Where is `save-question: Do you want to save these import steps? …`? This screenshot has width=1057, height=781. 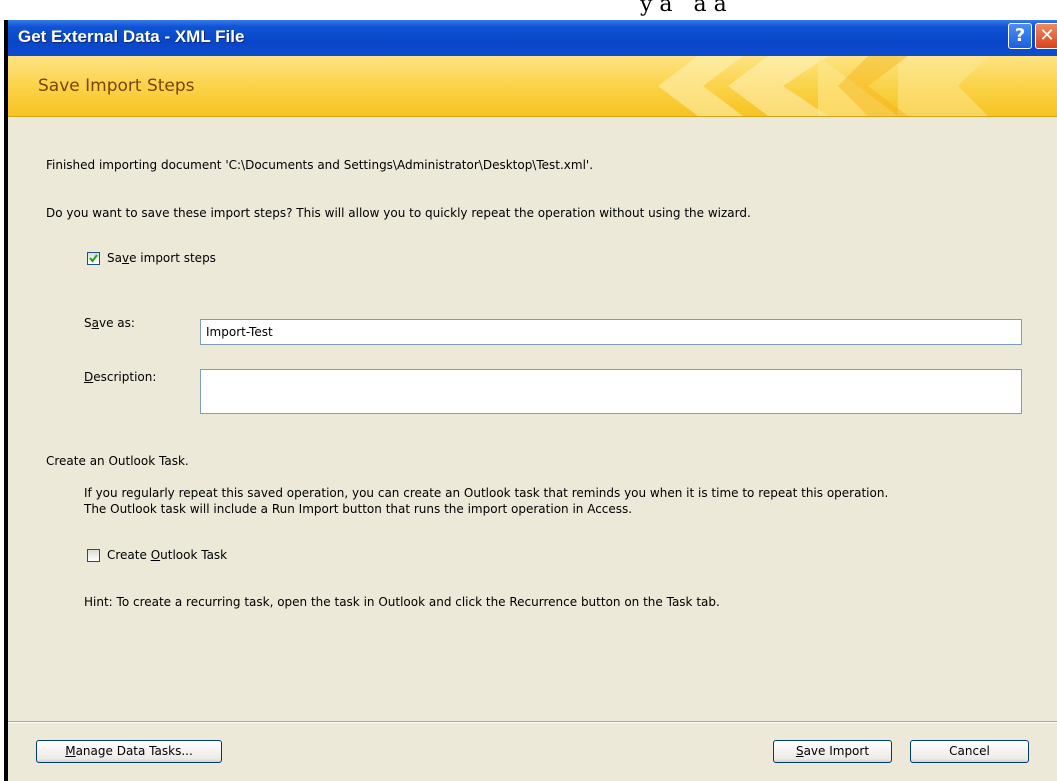
save-question: Do you want to save these import steps? … is located at coordinates (398, 213).